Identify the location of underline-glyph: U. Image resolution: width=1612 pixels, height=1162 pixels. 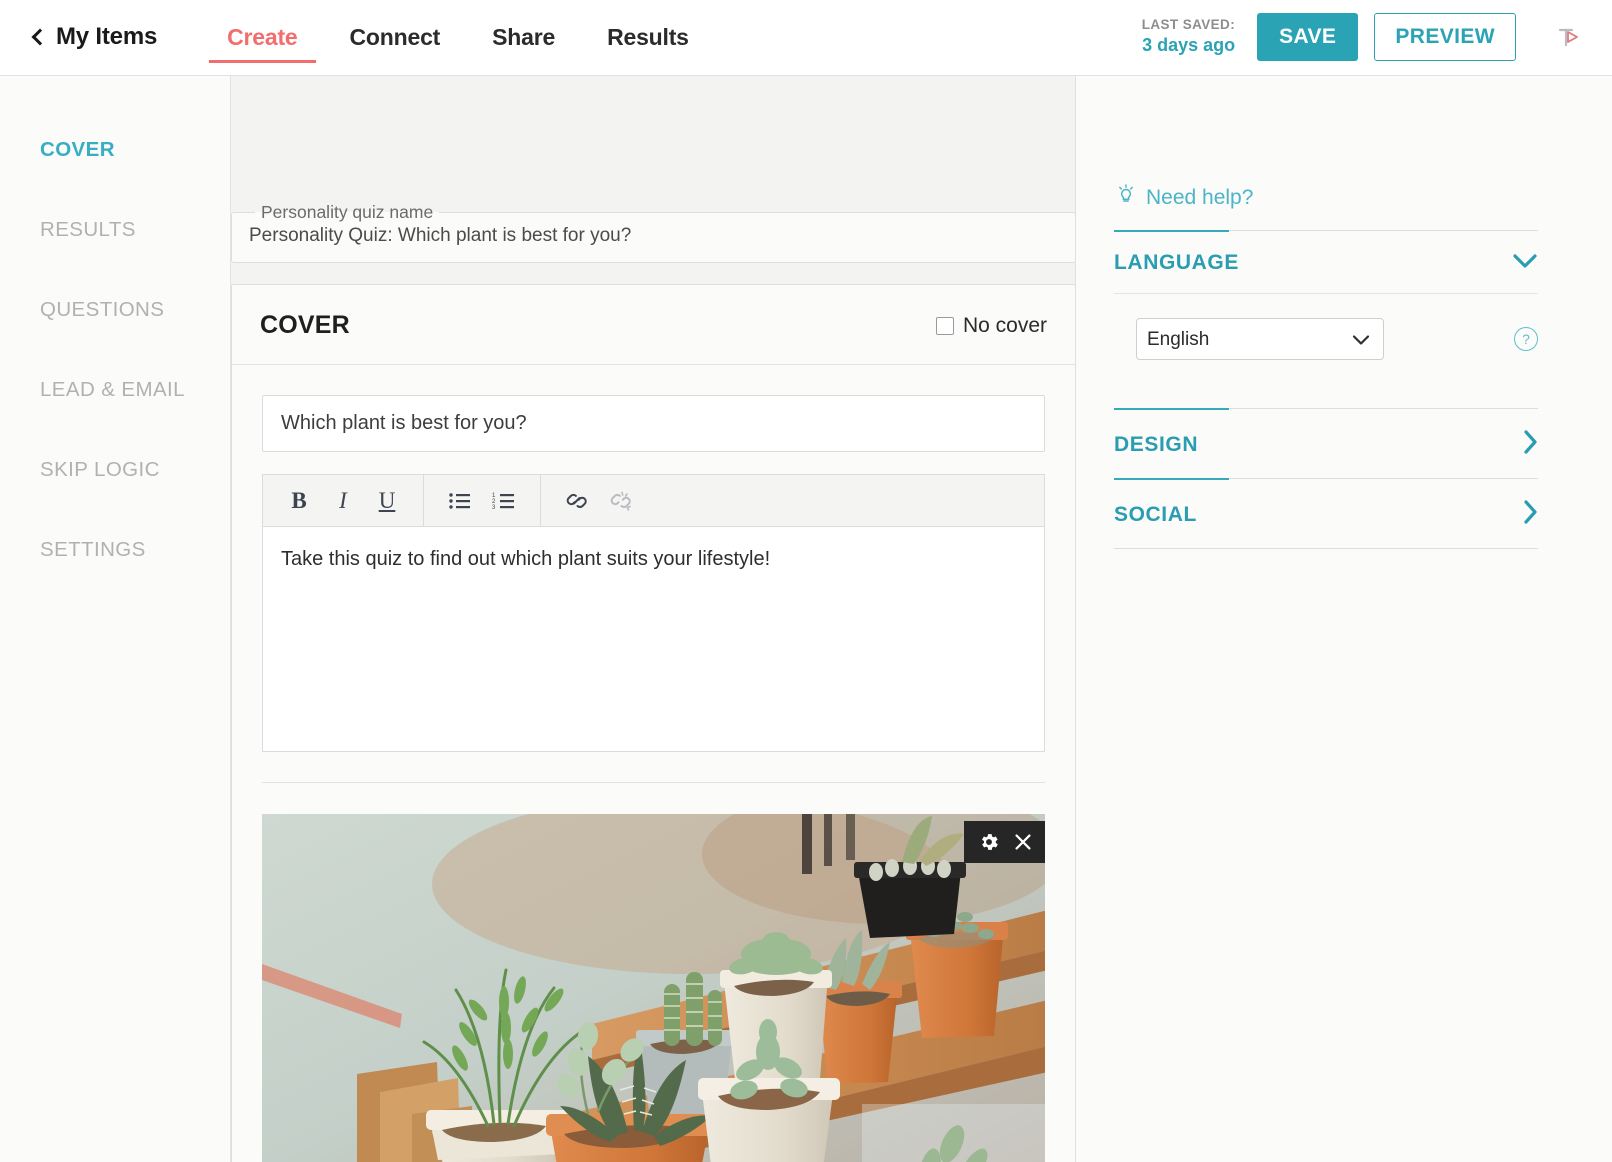
(387, 500).